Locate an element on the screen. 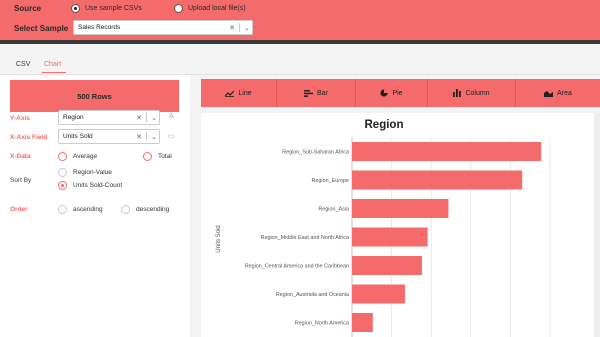 The width and height of the screenshot is (600, 337). header-shadow is located at coordinates (300, 42).